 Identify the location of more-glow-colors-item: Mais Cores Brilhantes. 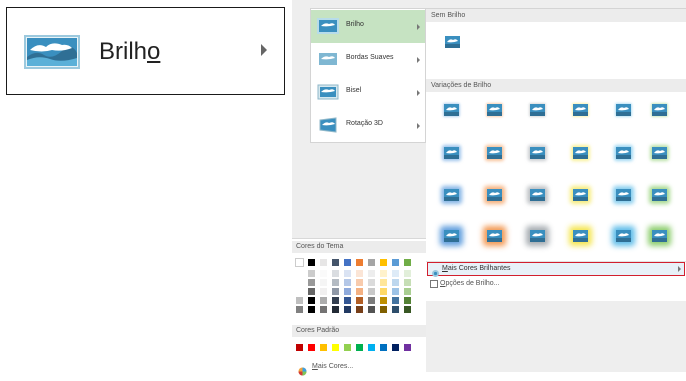
(556, 269).